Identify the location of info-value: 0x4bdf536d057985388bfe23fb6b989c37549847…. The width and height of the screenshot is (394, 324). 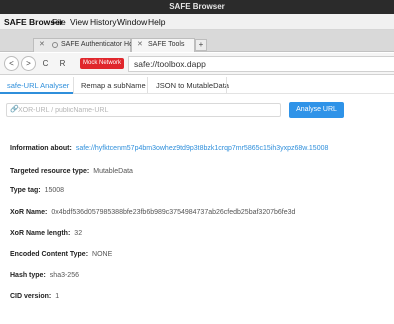
(173, 212).